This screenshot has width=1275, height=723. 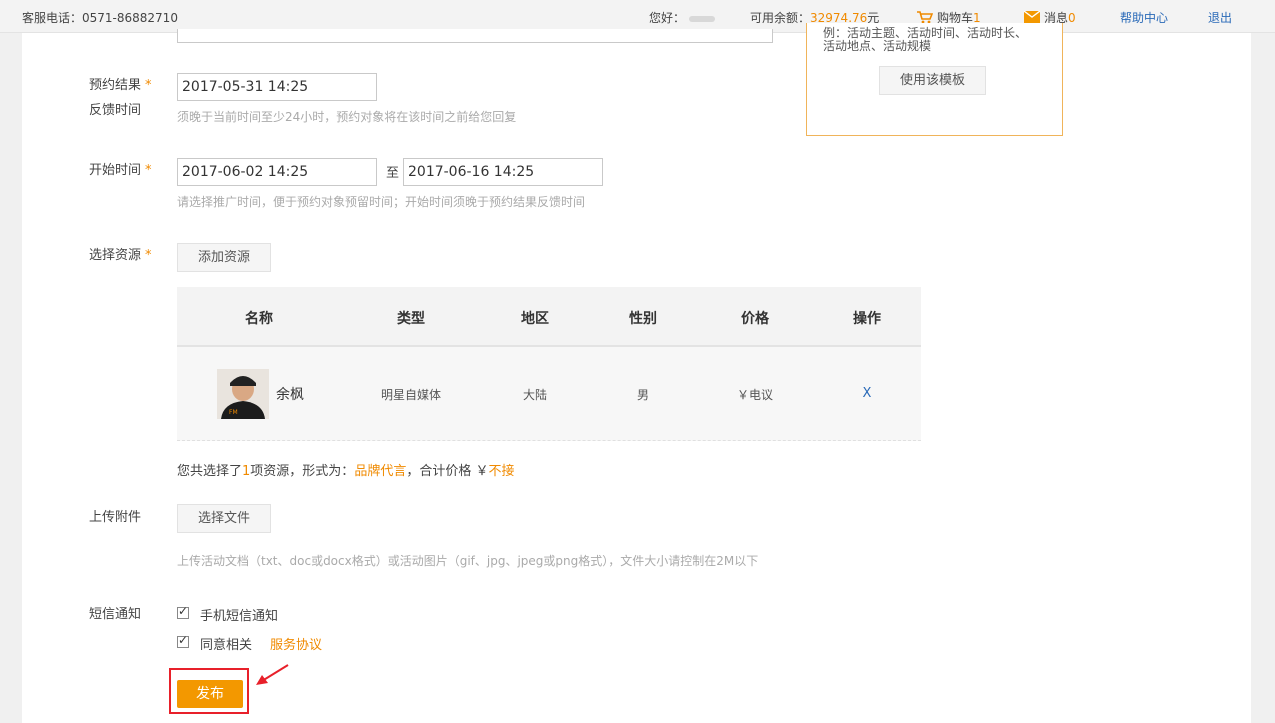 What do you see at coordinates (347, 117) in the screenshot?
I see `feedback-time-hint: 须晚于当前时间至少24小时，预约对象将在该时间之前给您回复` at bounding box center [347, 117].